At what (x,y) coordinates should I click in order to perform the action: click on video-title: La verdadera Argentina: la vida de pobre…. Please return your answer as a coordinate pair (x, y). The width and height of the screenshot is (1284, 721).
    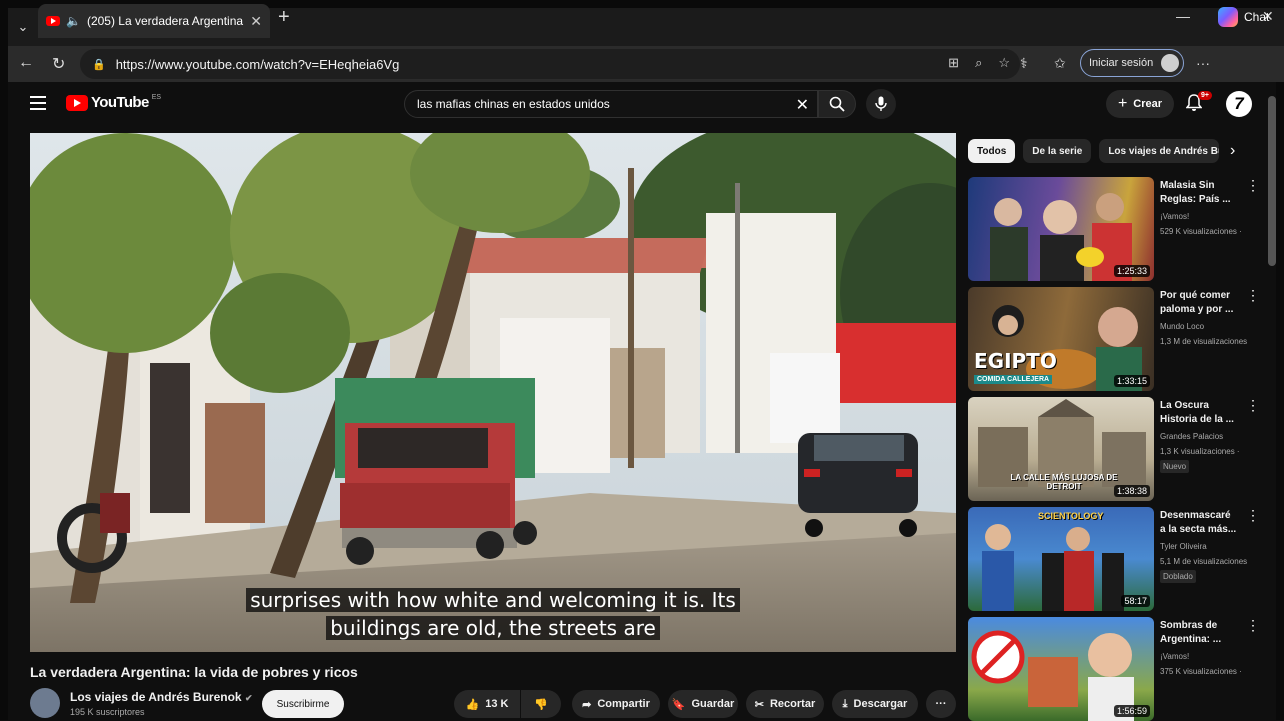
    Looking at the image, I should click on (194, 672).